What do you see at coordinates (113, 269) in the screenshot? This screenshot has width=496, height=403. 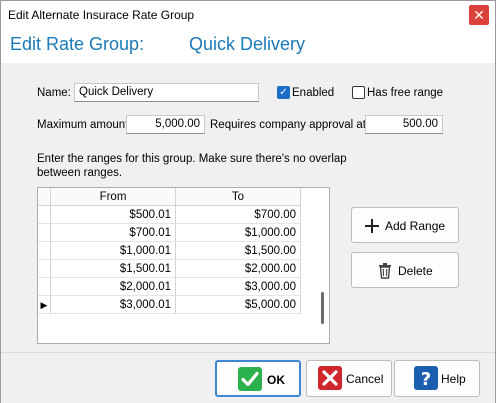 I see `from-cell: $1,500.01` at bounding box center [113, 269].